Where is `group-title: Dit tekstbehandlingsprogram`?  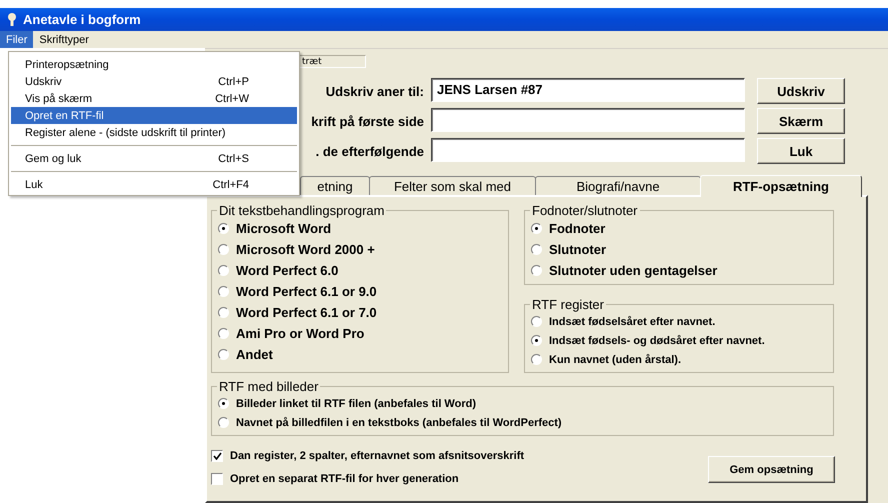
group-title: Dit tekstbehandlingsprogram is located at coordinates (302, 210).